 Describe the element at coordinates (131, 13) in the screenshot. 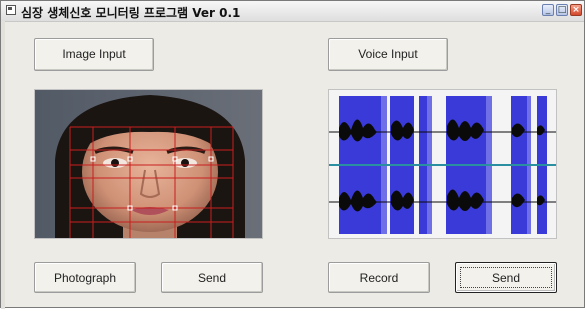

I see `window-title: 심장 생체신호 모니터링 프로그램 Ver 0.1` at that location.